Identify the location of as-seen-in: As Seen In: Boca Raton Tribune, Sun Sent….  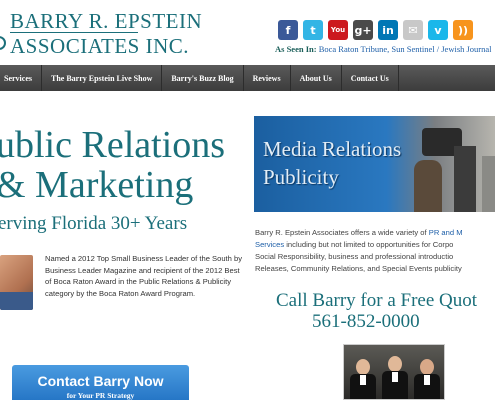
(383, 49).